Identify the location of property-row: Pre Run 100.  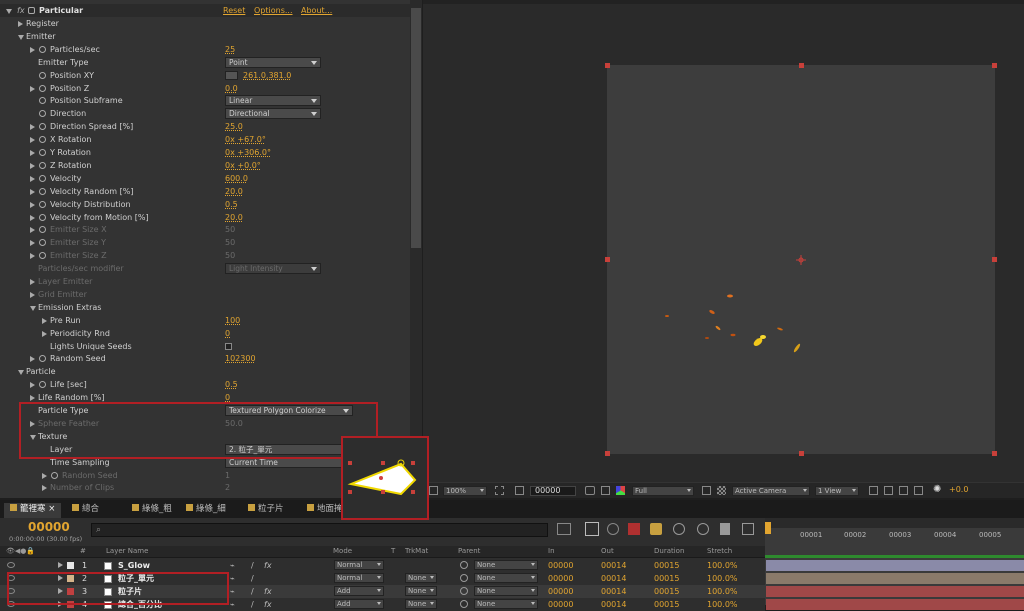
(205, 320).